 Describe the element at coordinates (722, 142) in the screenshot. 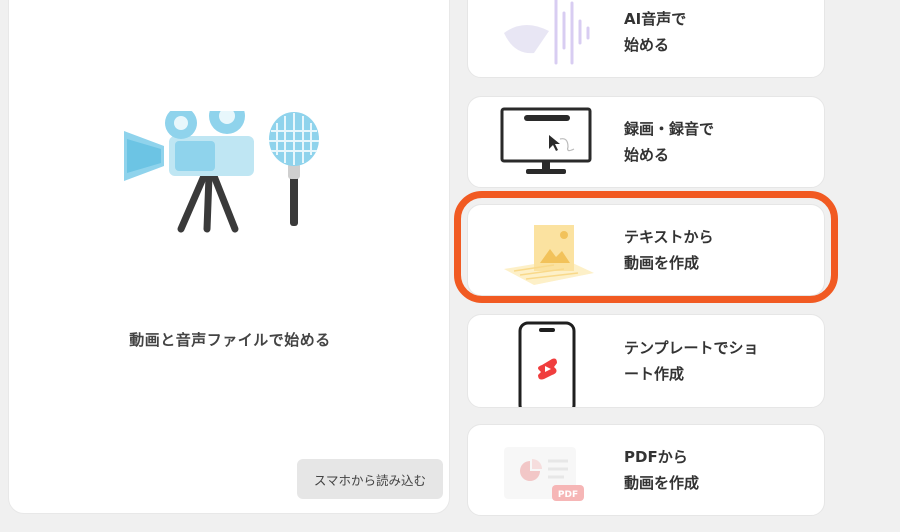

I see `record-label: 録画・録音で 始める` at that location.